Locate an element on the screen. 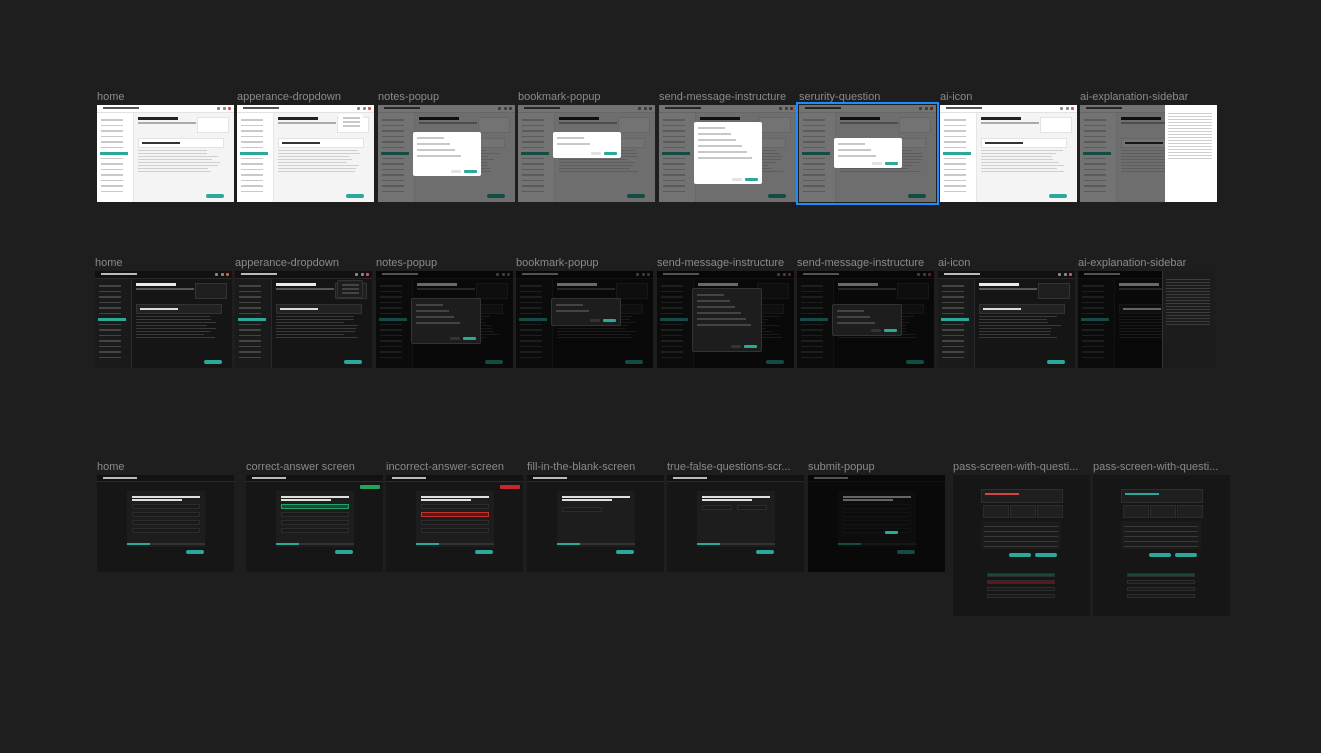 This screenshot has width=1321, height=753. top-bar is located at coordinates (303, 275).